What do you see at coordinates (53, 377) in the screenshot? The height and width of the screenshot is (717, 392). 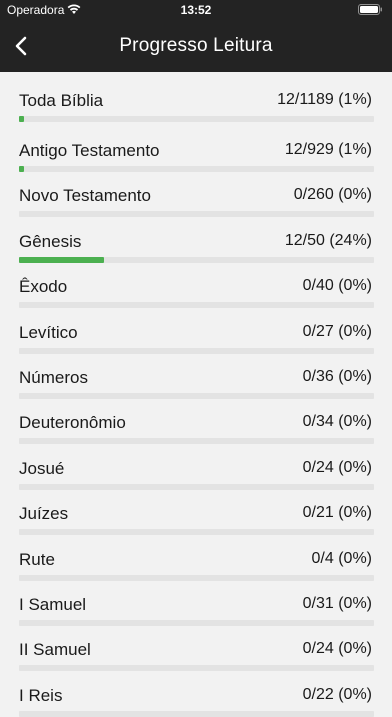 I see `book-name: Números` at bounding box center [53, 377].